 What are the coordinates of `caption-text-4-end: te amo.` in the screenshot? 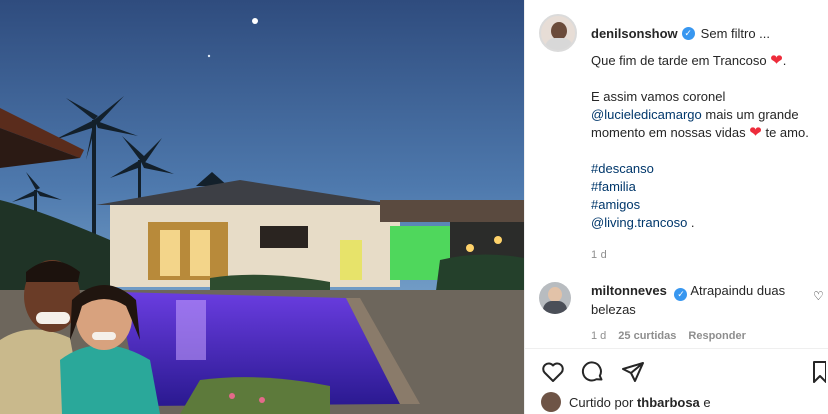 It's located at (787, 132).